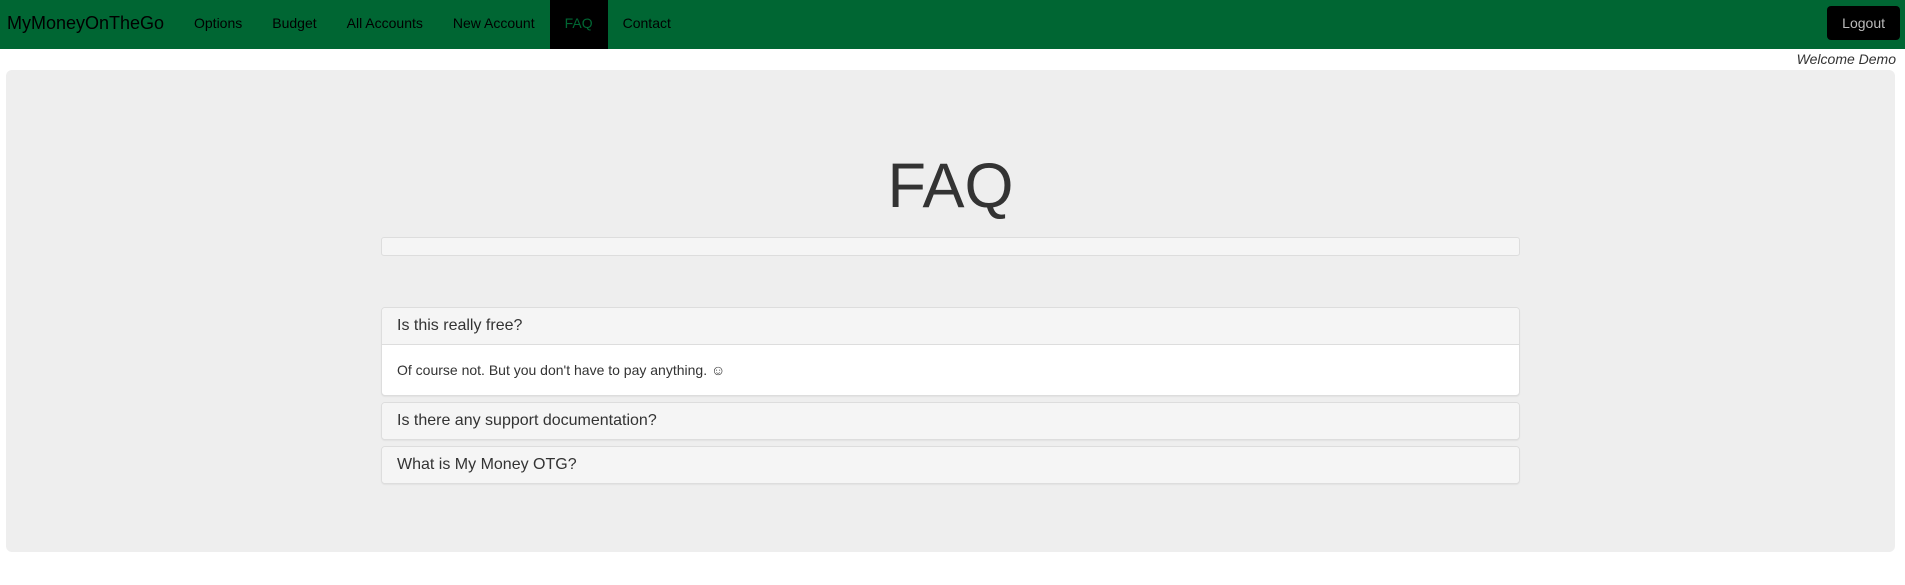  I want to click on faq-question-about: What is My Money OTG?, so click(950, 465).